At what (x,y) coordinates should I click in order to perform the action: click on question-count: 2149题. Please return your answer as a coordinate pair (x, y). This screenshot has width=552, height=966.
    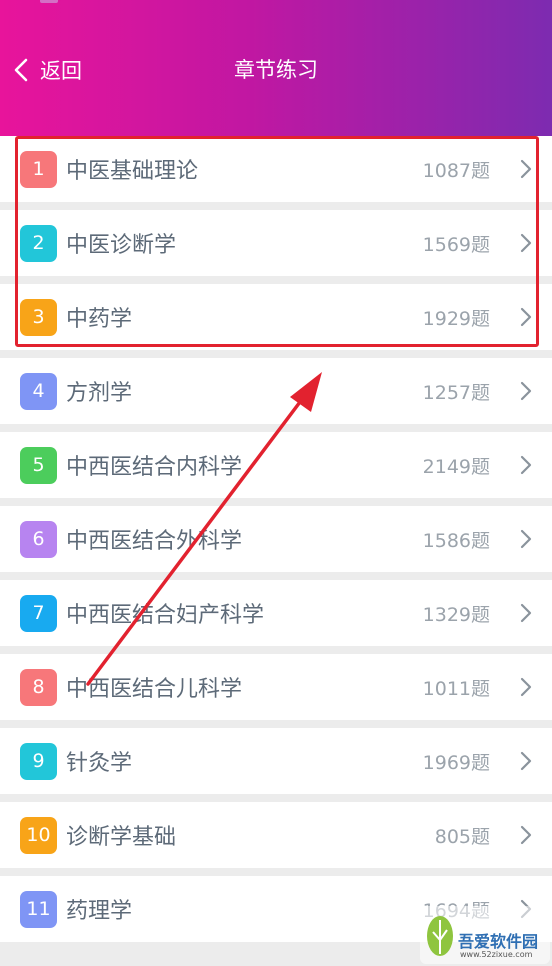
    Looking at the image, I should click on (456, 466).